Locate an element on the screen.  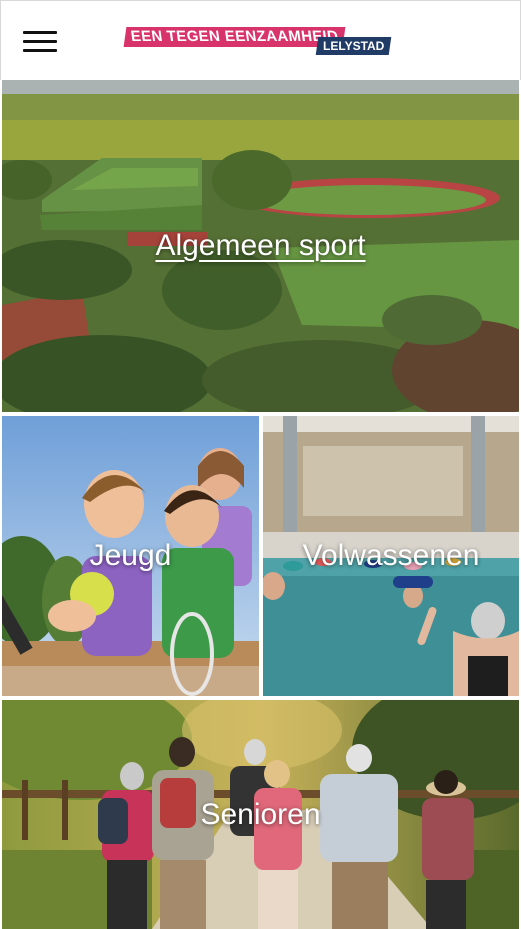
logo-word-tegen: TEGEN is located at coordinates (193, 36).